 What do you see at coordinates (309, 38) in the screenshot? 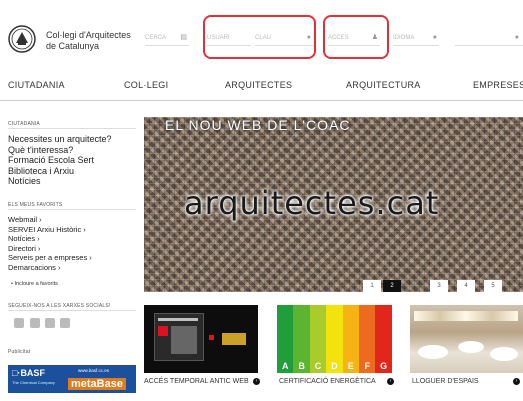
I see `submit-login-icon: ●` at bounding box center [309, 38].